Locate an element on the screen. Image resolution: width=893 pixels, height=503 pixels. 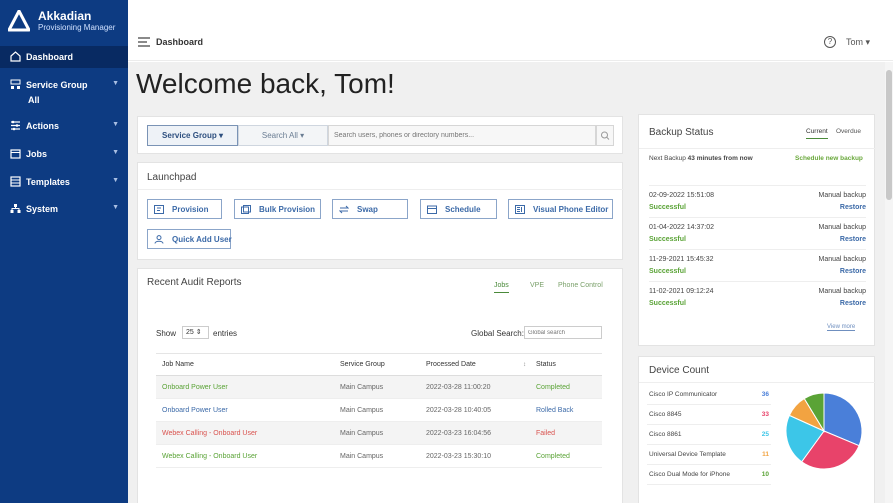
sort-icon: ↕ is located at coordinates (524, 365).